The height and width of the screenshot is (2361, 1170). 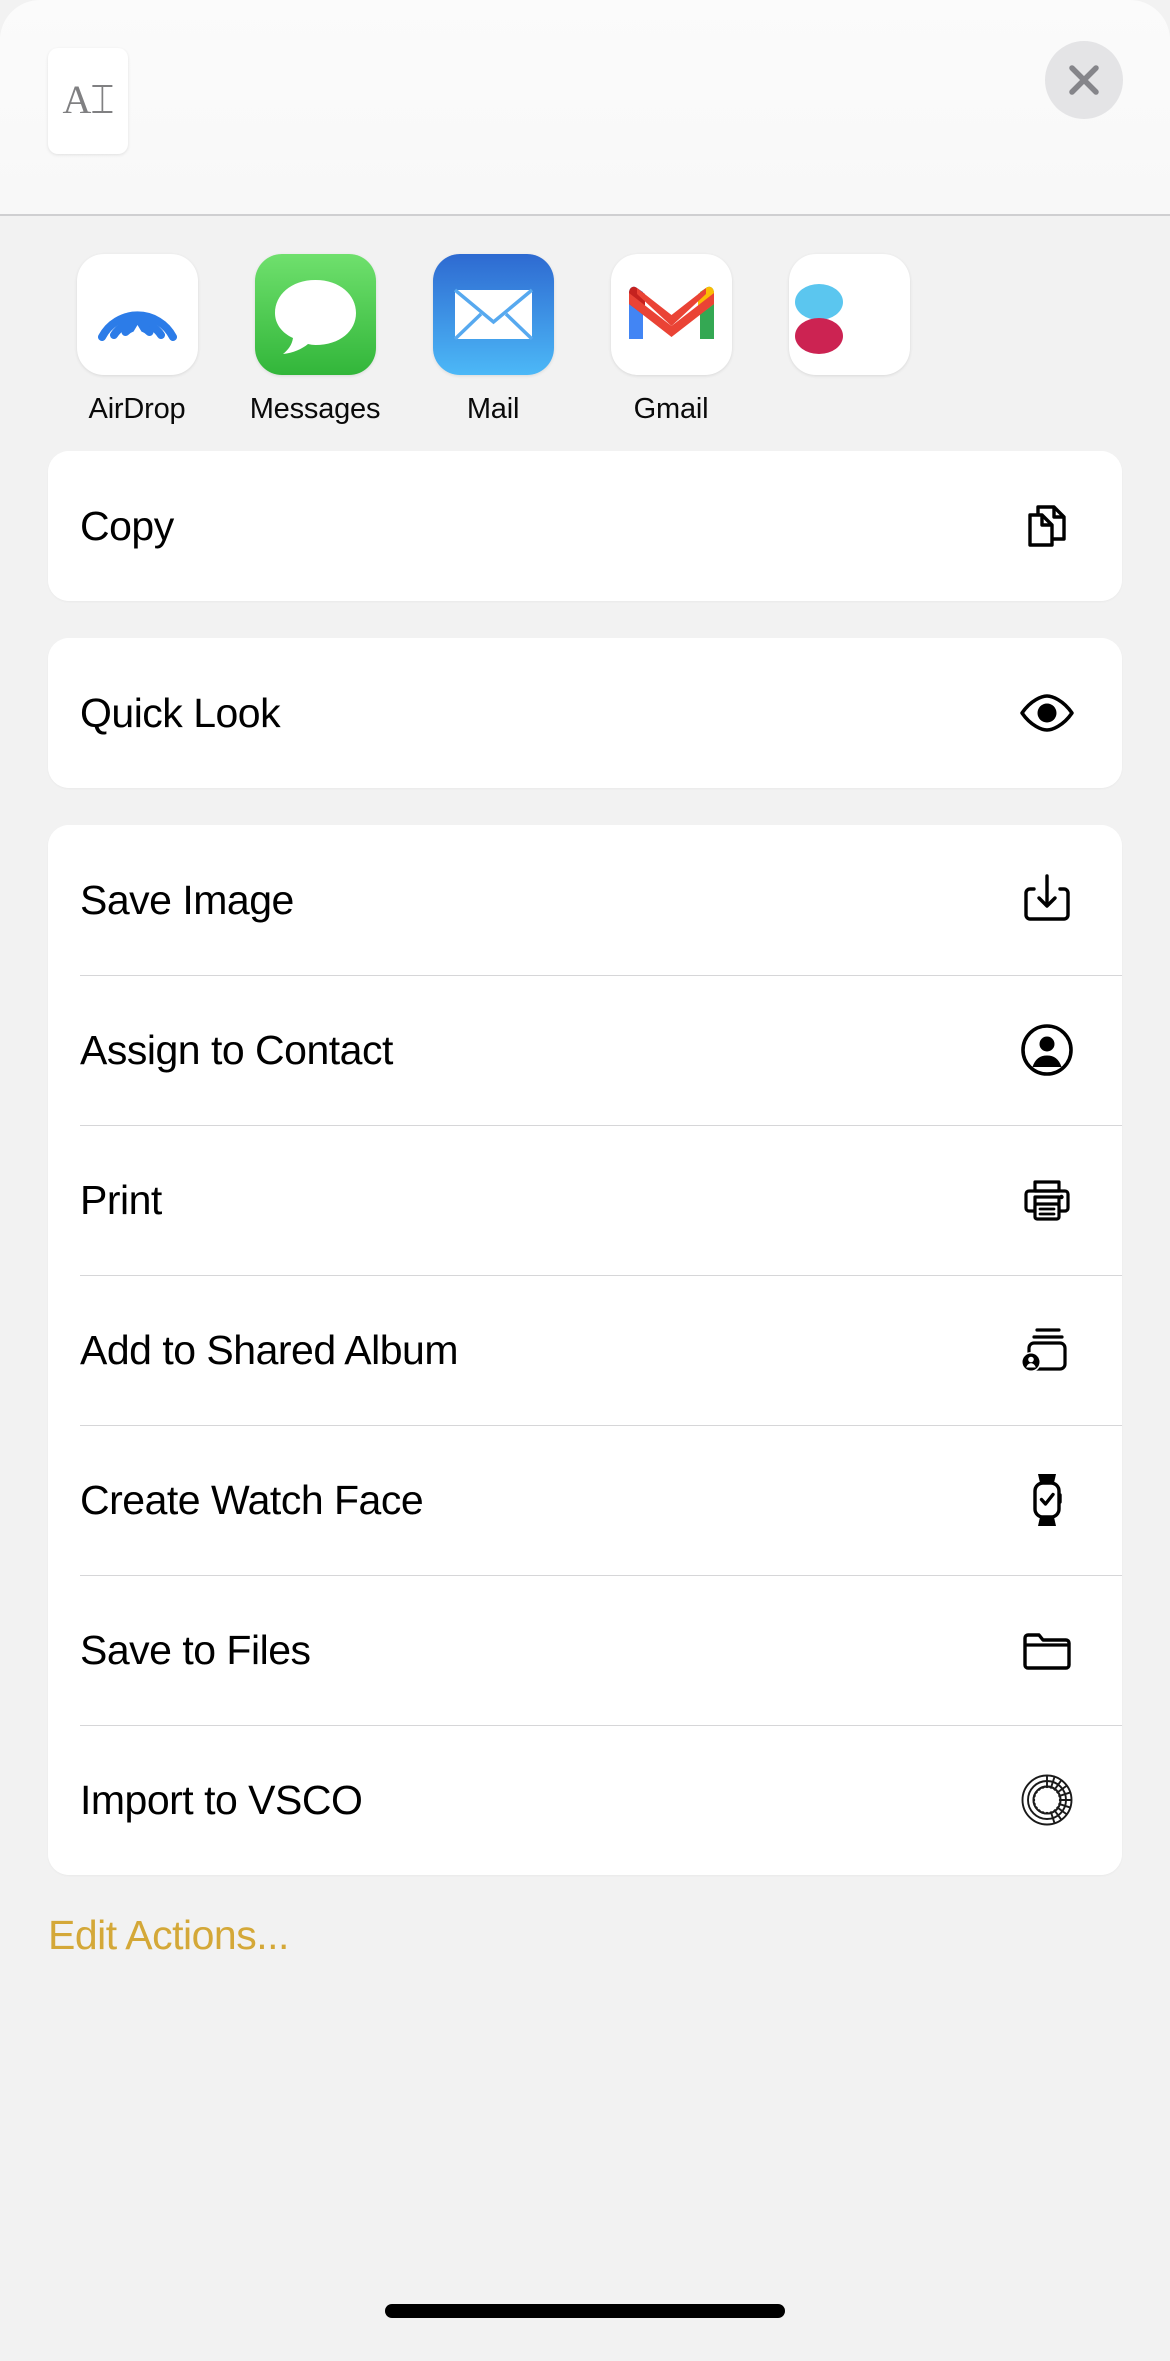 I want to click on partial-app-icon, so click(x=849, y=314).